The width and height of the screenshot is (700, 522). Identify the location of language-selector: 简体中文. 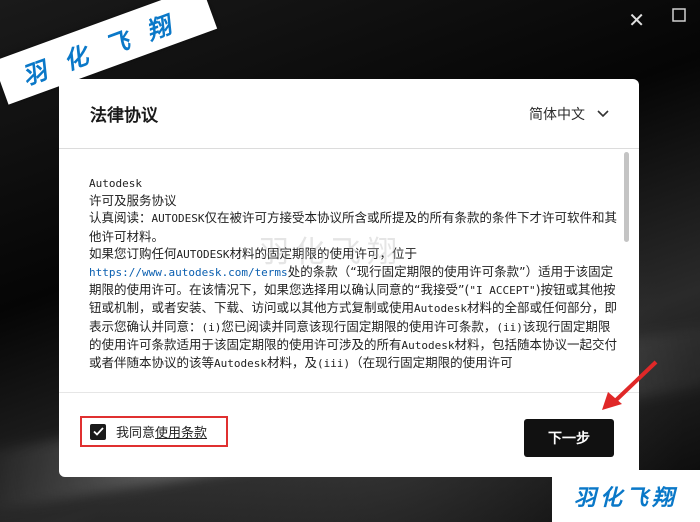
(569, 114).